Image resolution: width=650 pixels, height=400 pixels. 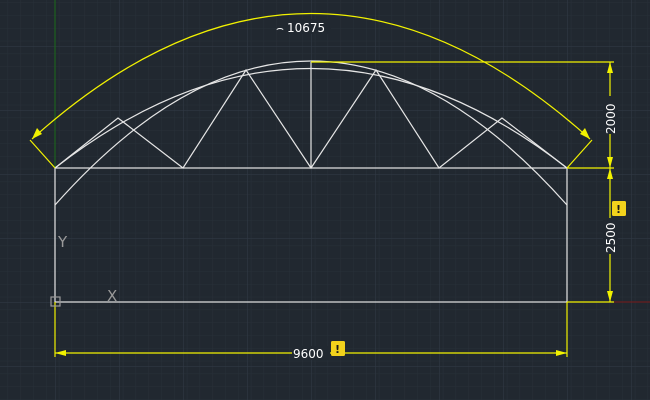 I want to click on wall-height-text: 2500, so click(x=611, y=237).